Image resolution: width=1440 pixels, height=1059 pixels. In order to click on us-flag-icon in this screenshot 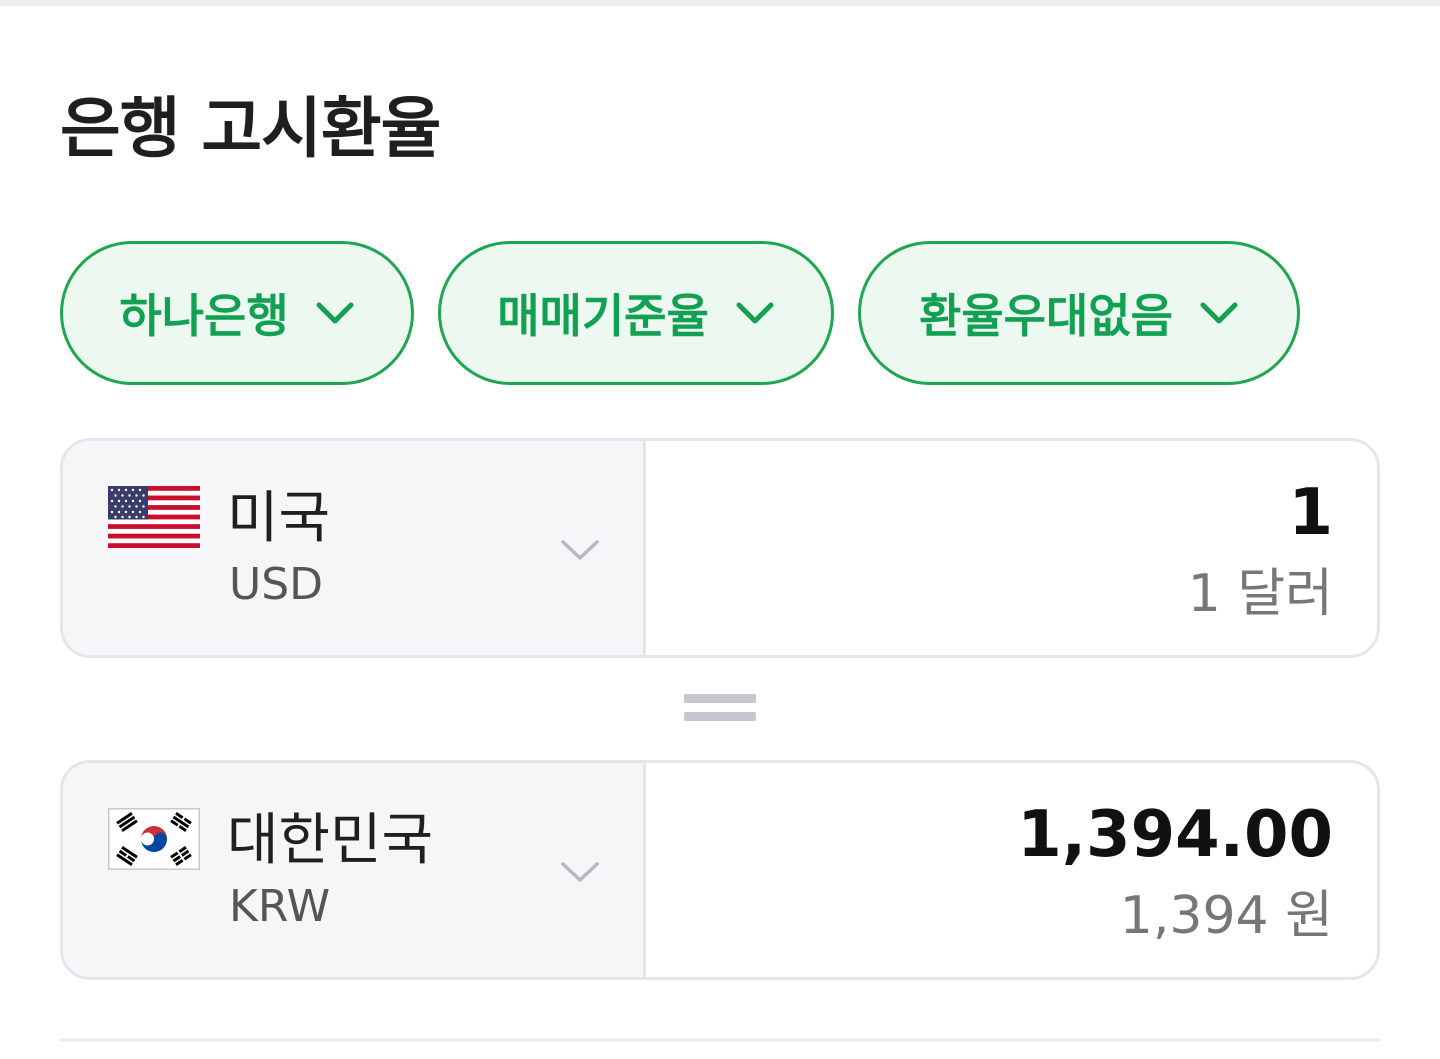, I will do `click(154, 517)`.